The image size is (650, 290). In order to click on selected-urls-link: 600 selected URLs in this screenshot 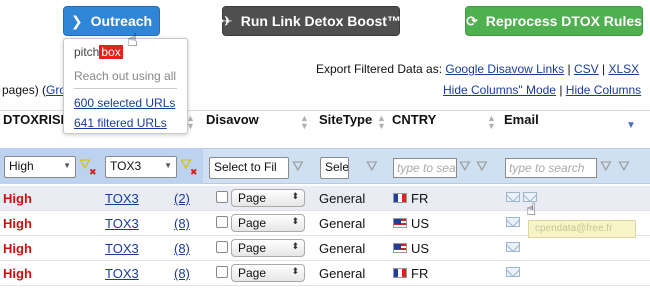, I will do `click(124, 103)`.